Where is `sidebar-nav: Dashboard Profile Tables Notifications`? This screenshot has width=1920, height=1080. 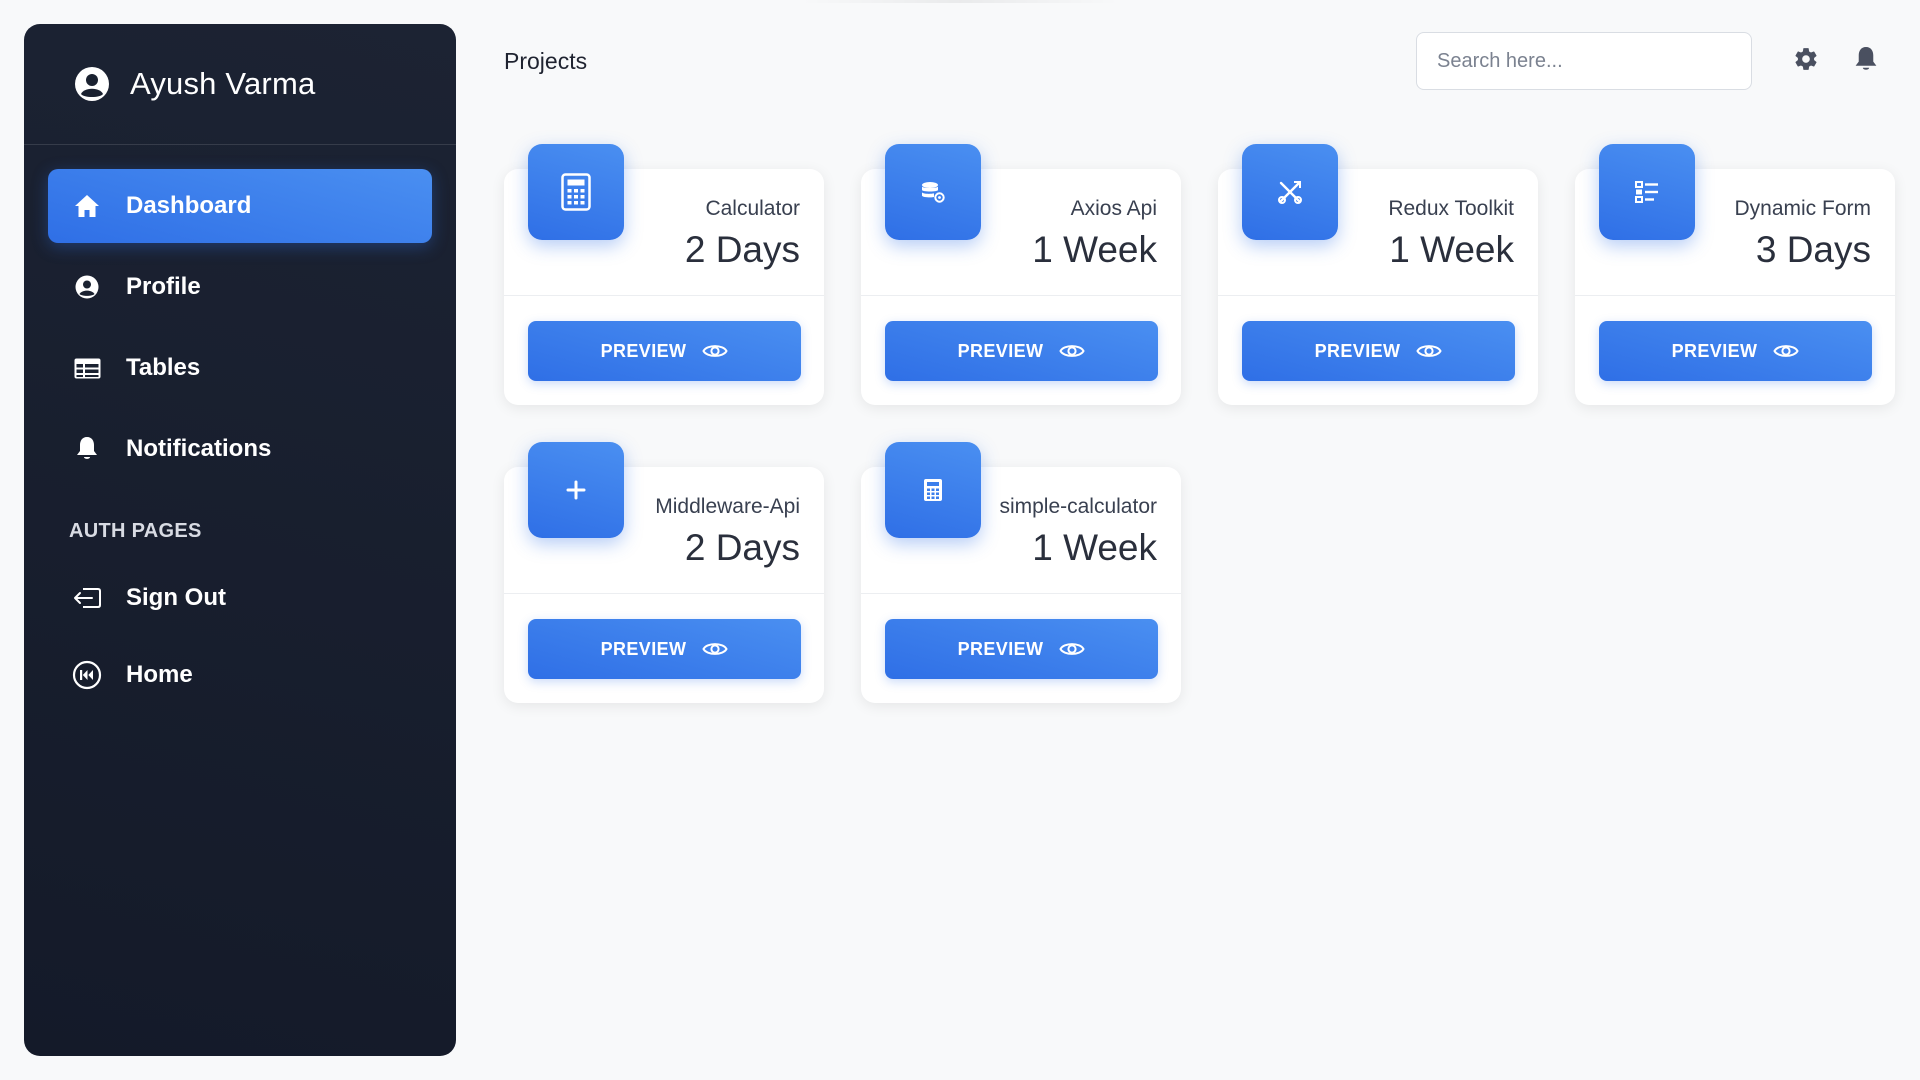
sidebar-nav: Dashboard Profile Tables Notifications is located at coordinates (240, 315).